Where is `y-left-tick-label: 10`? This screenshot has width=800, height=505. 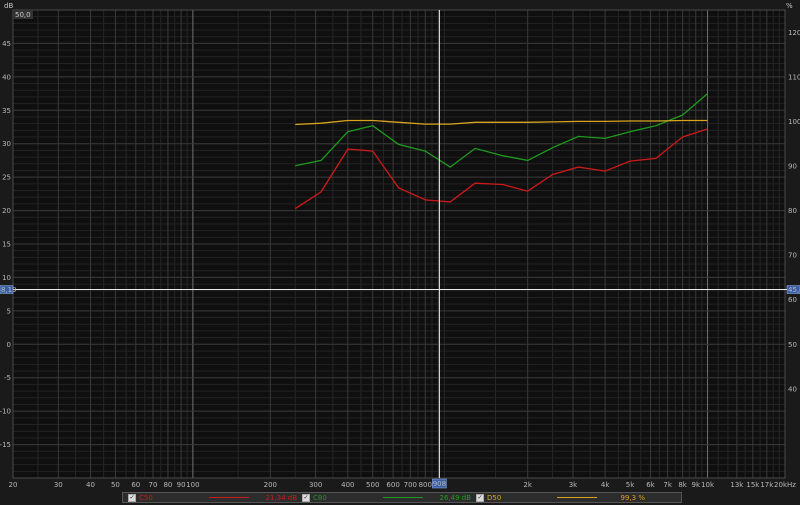
y-left-tick-label: 10 is located at coordinates (6, 278).